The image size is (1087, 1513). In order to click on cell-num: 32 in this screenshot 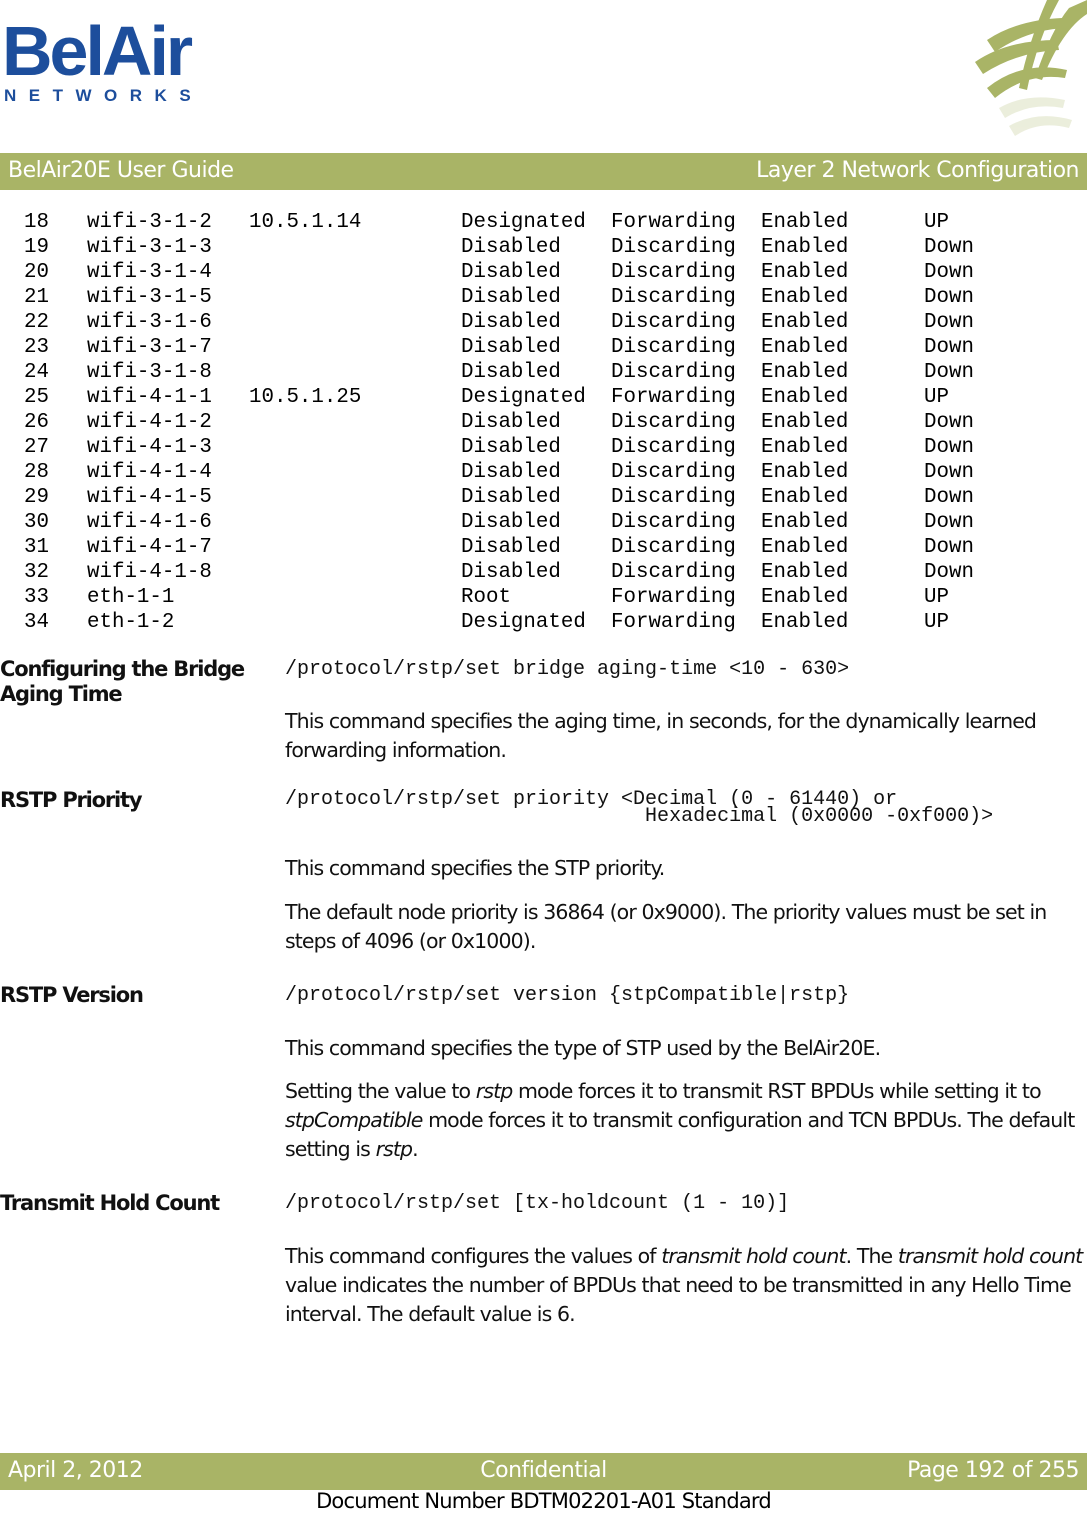, I will do `click(36, 572)`.